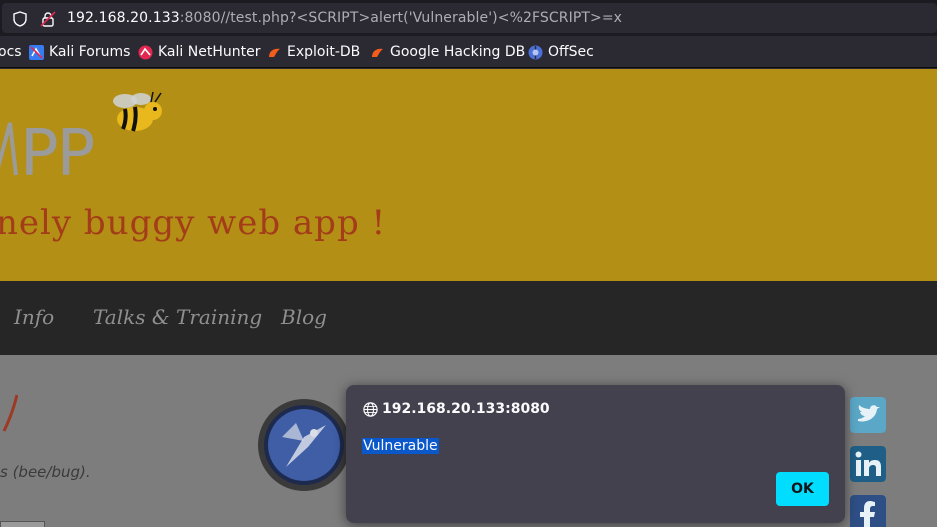 This screenshot has width=937, height=527. Describe the element at coordinates (323, 52) in the screenshot. I see `bookmark-exploit-db: Exploit-DB` at that location.